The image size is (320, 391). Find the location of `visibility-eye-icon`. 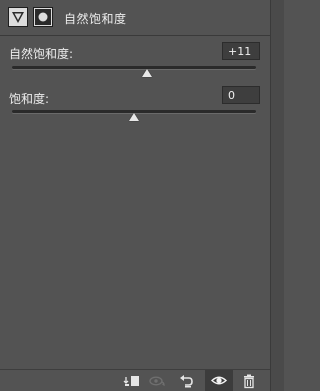

visibility-eye-icon is located at coordinates (219, 380).